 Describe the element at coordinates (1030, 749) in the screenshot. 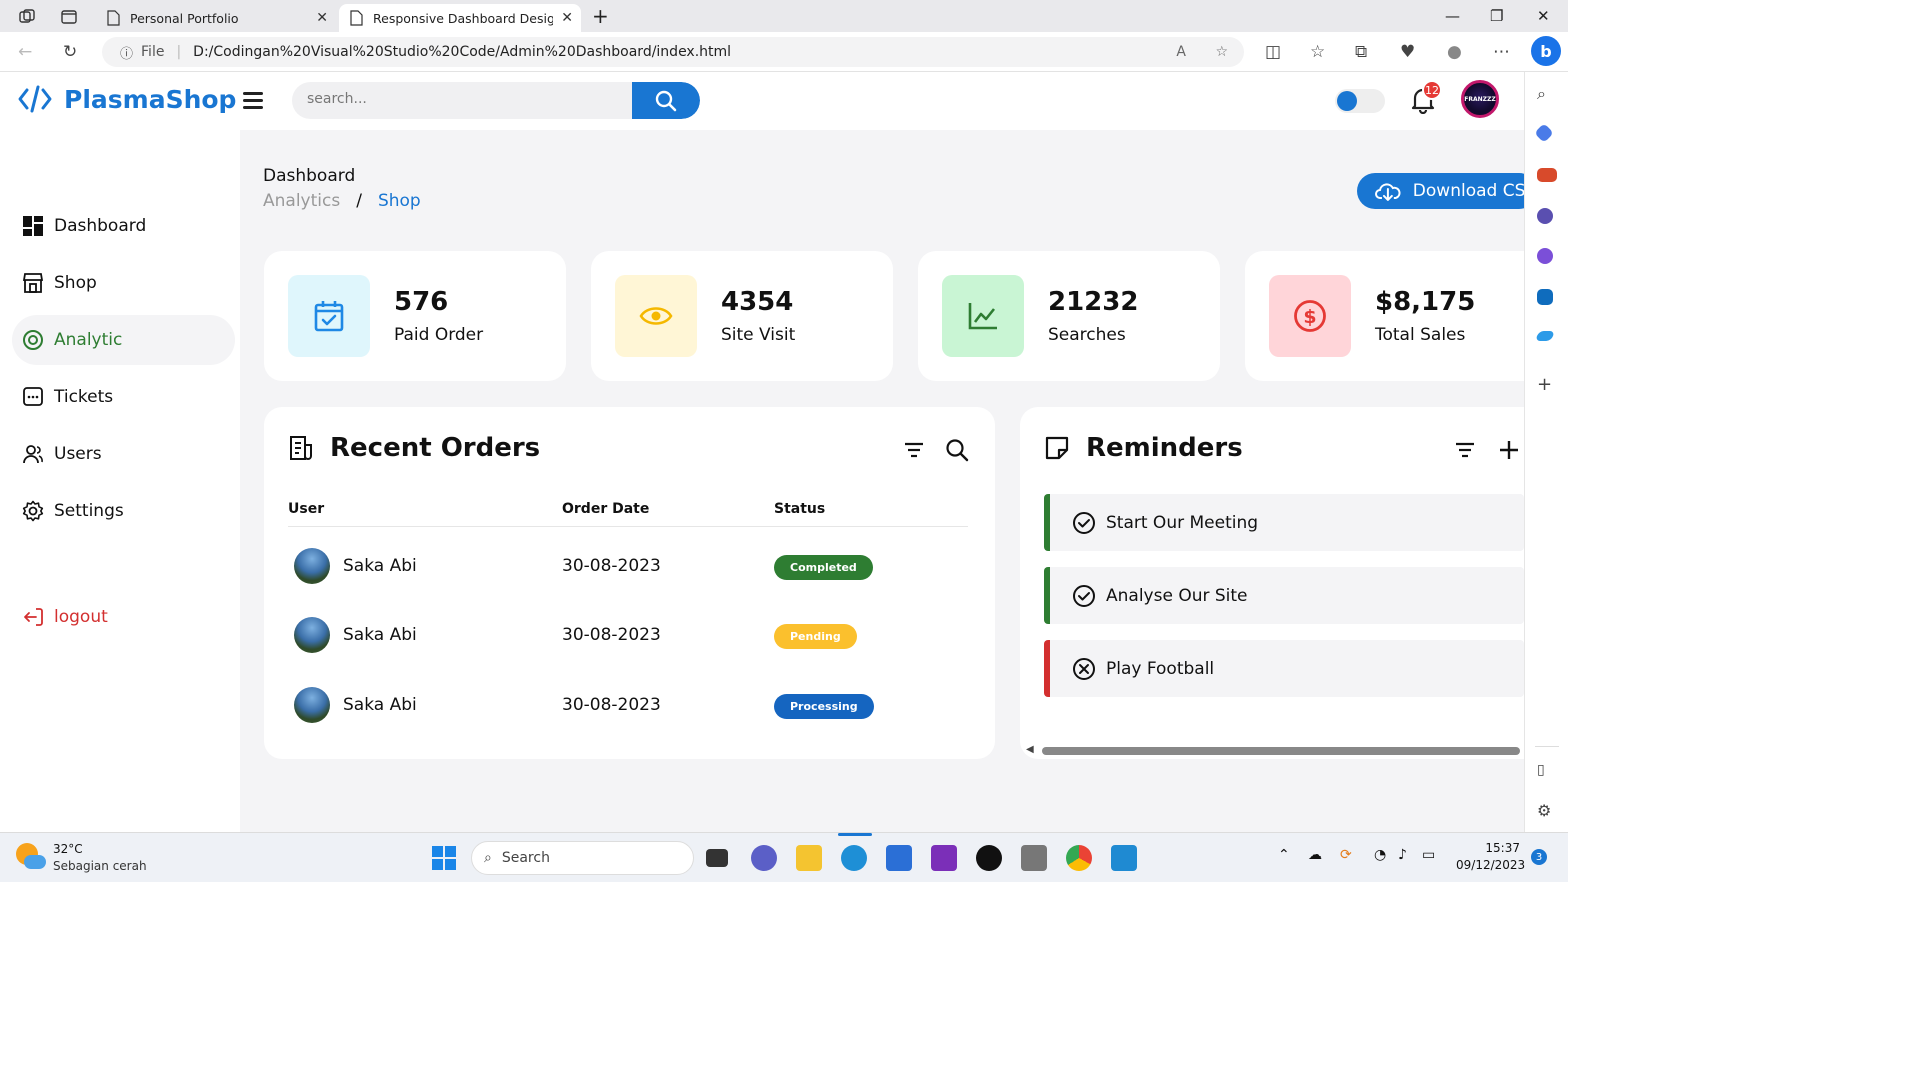

I see `scroll-left-arrow-icon: ◀` at that location.